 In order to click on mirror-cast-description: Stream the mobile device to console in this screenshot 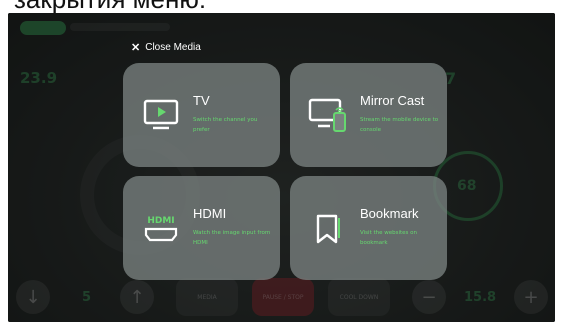, I will do `click(399, 125)`.